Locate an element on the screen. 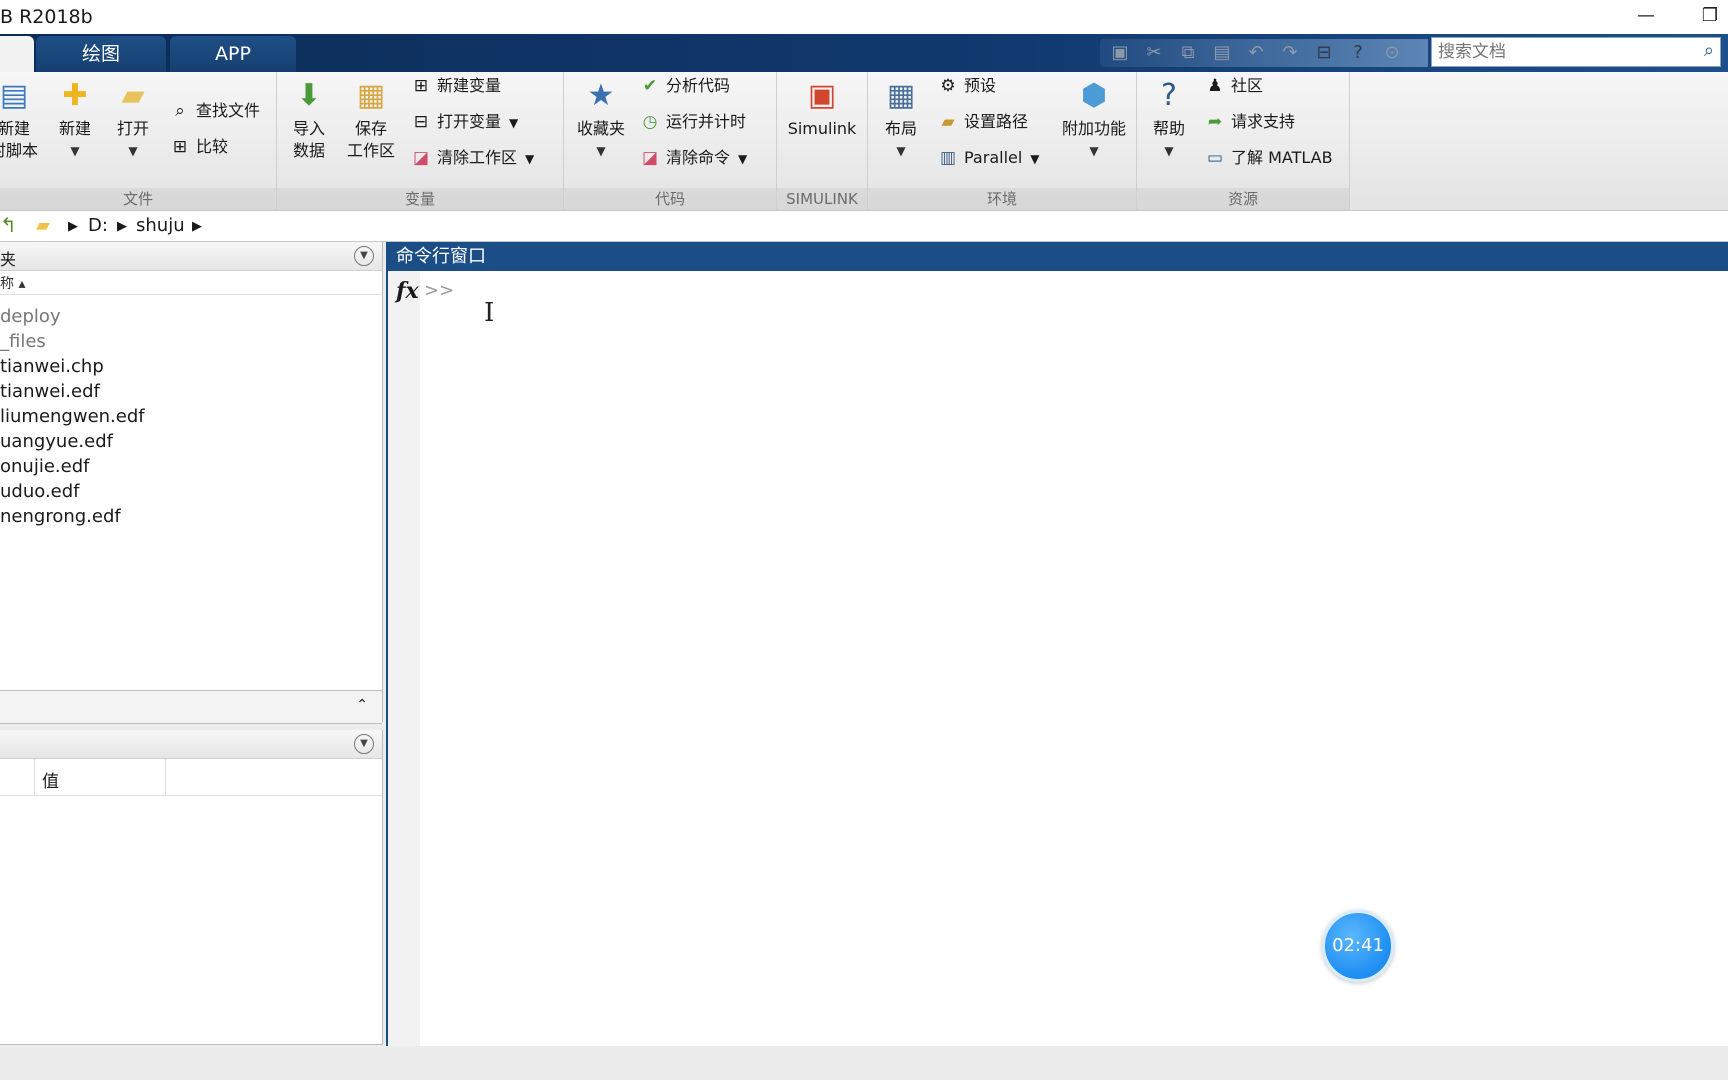 The image size is (1728, 1080). set-path-button: ▰ 设置路径 is located at coordinates (982, 122).